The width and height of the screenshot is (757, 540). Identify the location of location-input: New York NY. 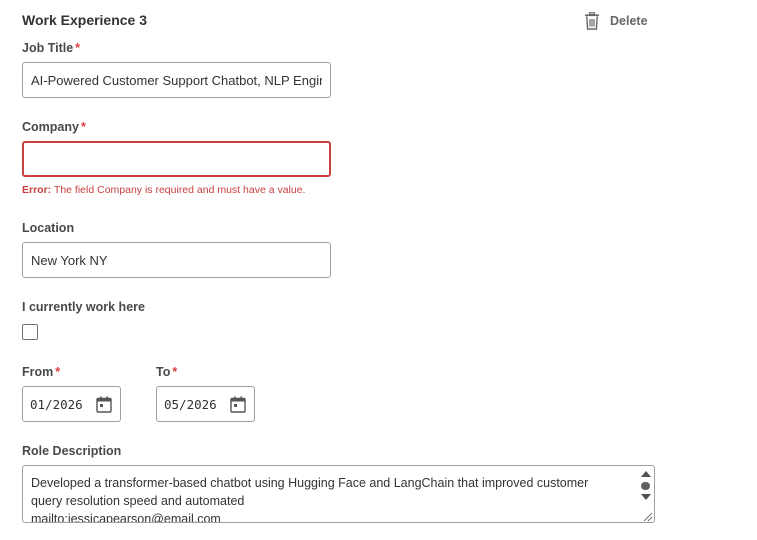
(176, 260).